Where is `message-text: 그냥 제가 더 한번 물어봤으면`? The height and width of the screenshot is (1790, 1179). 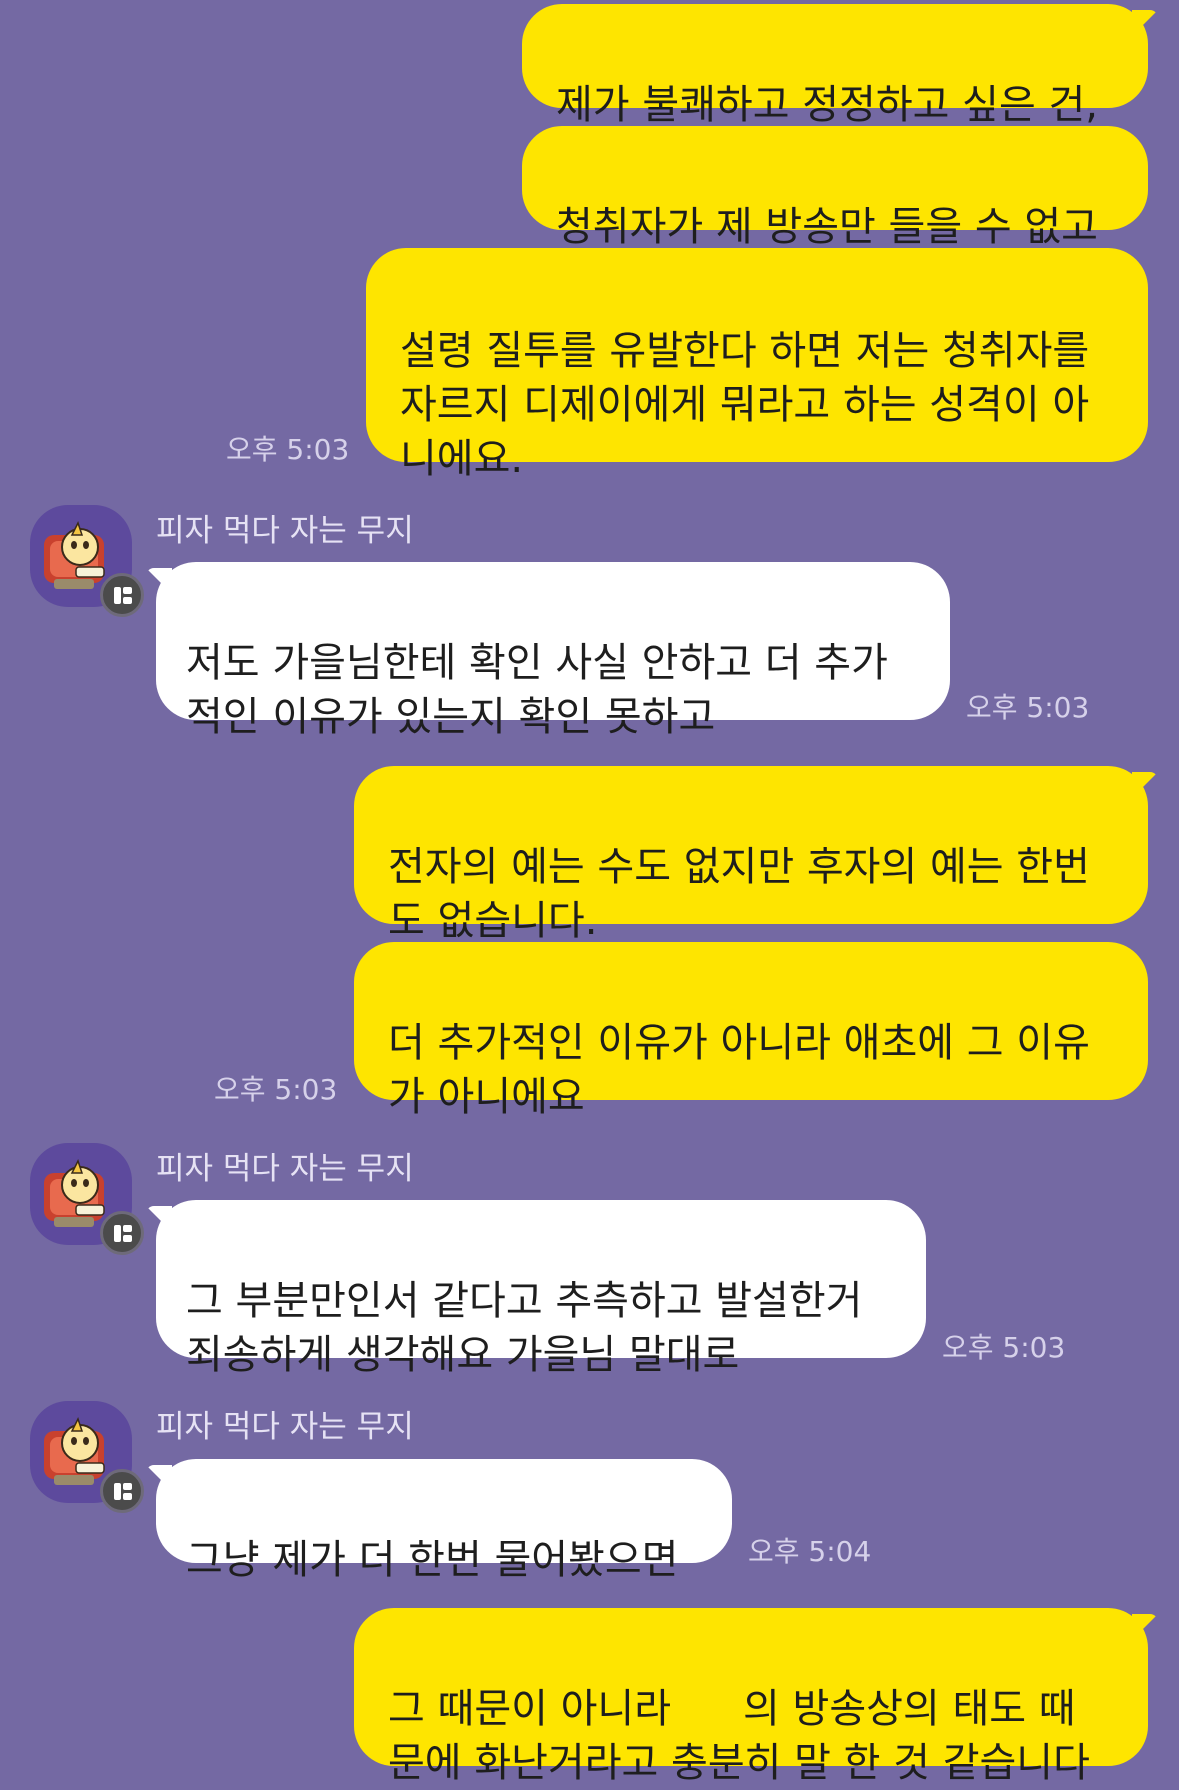
message-text: 그냥 제가 더 한번 물어봤으면 is located at coordinates (432, 1560).